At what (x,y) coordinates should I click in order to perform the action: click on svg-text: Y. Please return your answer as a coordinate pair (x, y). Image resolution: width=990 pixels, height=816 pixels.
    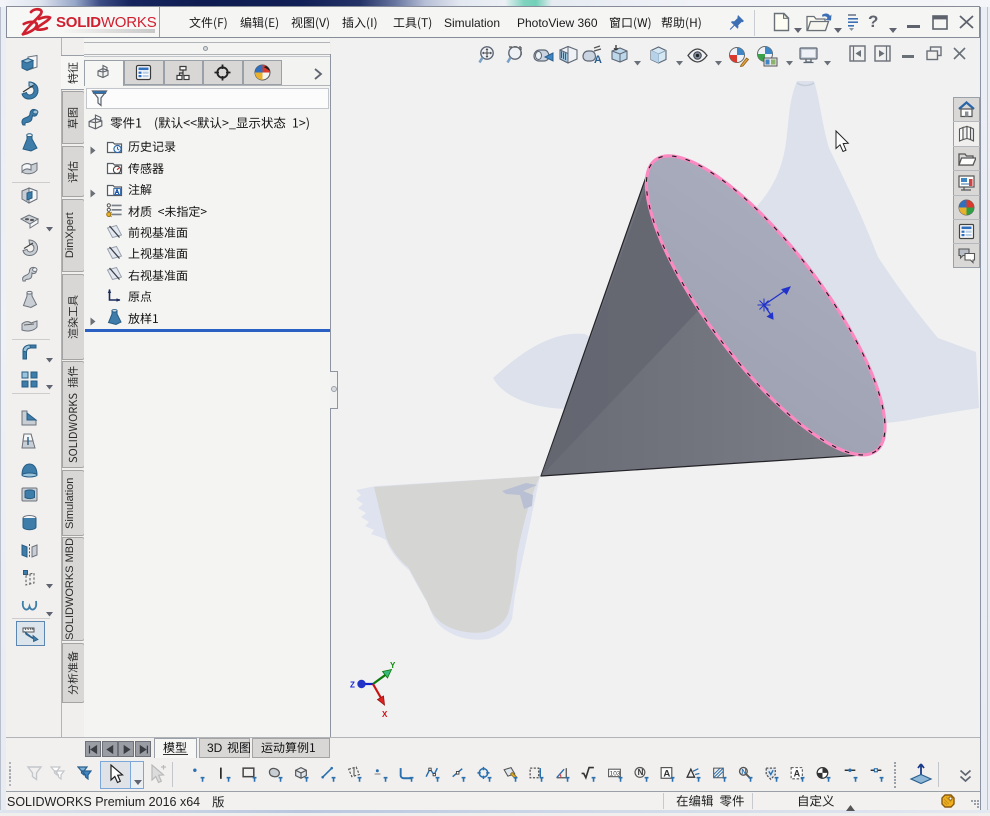
    Looking at the image, I should click on (393, 665).